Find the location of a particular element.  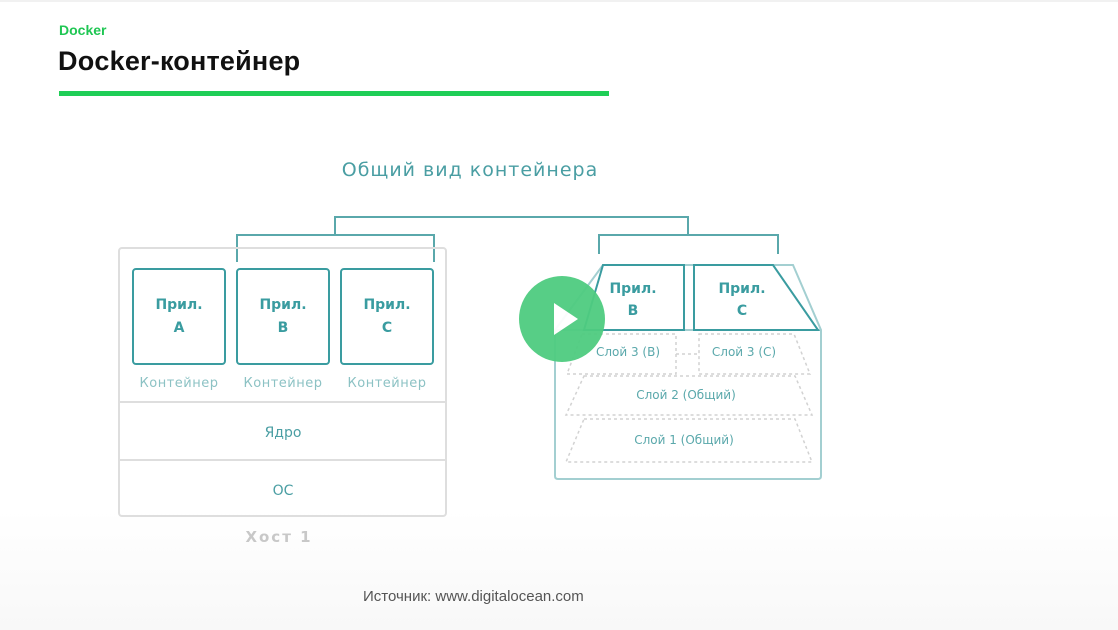

play-button is located at coordinates (562, 319).